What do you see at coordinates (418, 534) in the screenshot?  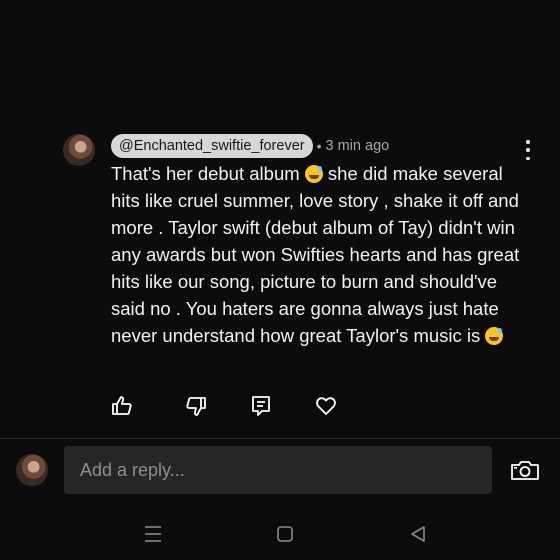 I see `back-icon` at bounding box center [418, 534].